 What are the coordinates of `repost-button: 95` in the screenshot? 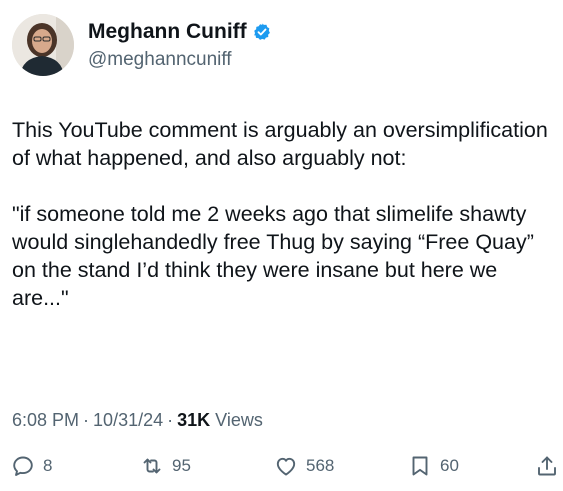 It's located at (165, 466).